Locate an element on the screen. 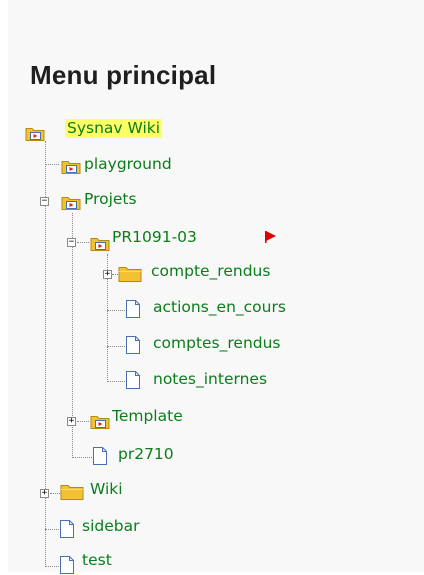  tree-label-sysnav-wiki: Sysnav Wiki is located at coordinates (114, 128).